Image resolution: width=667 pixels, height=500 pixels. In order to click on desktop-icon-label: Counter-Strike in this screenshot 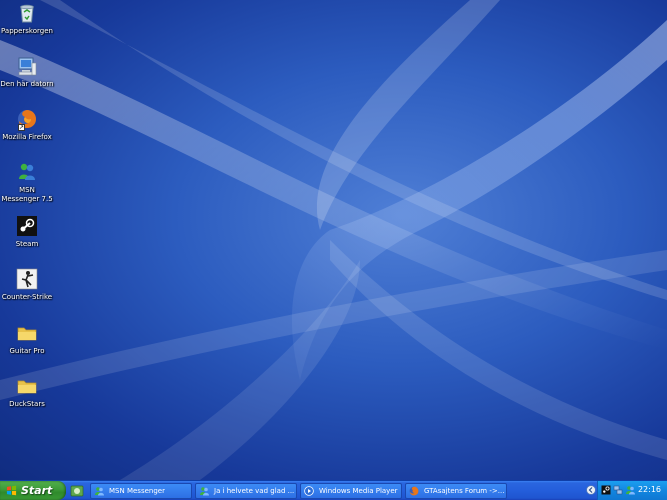, I will do `click(27, 297)`.